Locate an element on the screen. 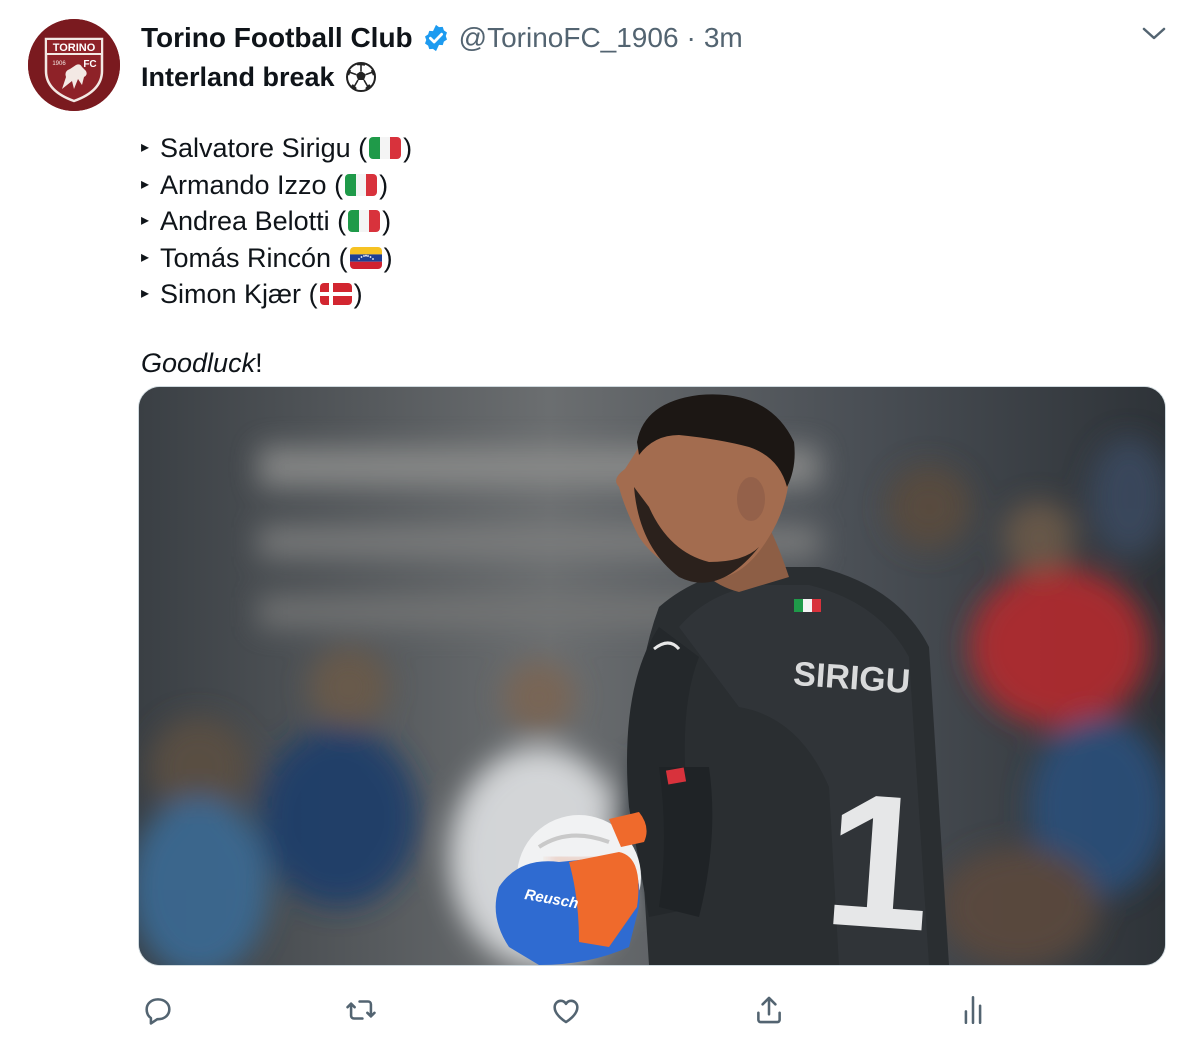 The image size is (1196, 1046). reply-icon is located at coordinates (158, 1011).